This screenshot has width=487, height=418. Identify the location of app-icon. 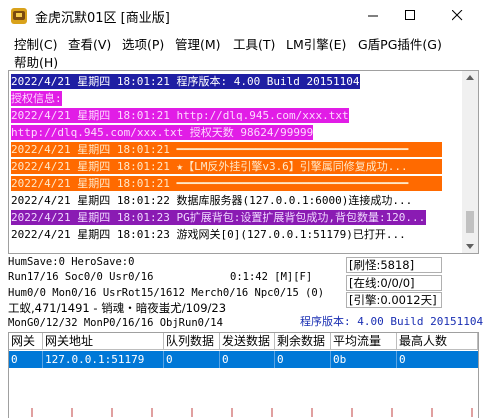
(19, 16).